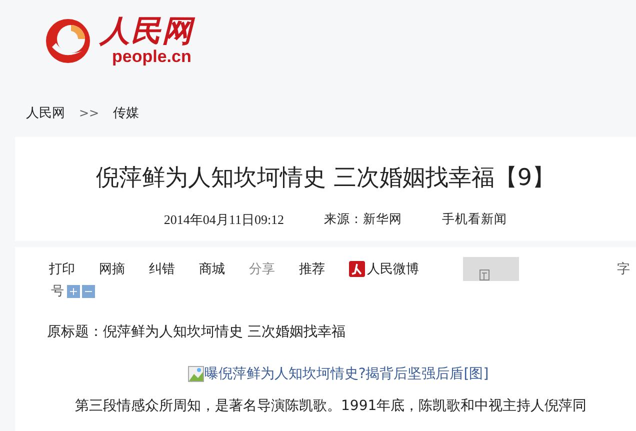 This screenshot has height=431, width=636. I want to click on share-label: 分享, so click(262, 269).